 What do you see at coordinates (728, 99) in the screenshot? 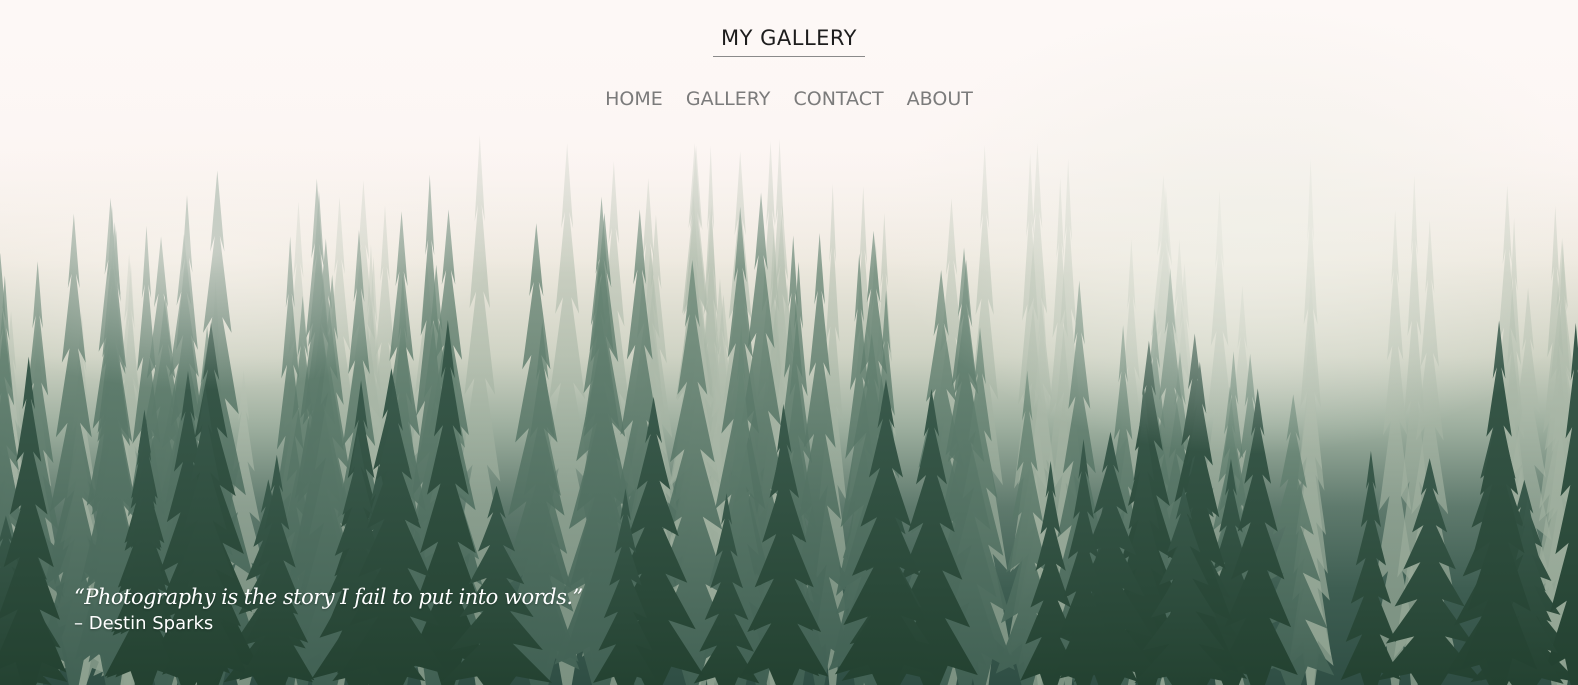
I see `nav-gallery-link: GALLERY` at bounding box center [728, 99].